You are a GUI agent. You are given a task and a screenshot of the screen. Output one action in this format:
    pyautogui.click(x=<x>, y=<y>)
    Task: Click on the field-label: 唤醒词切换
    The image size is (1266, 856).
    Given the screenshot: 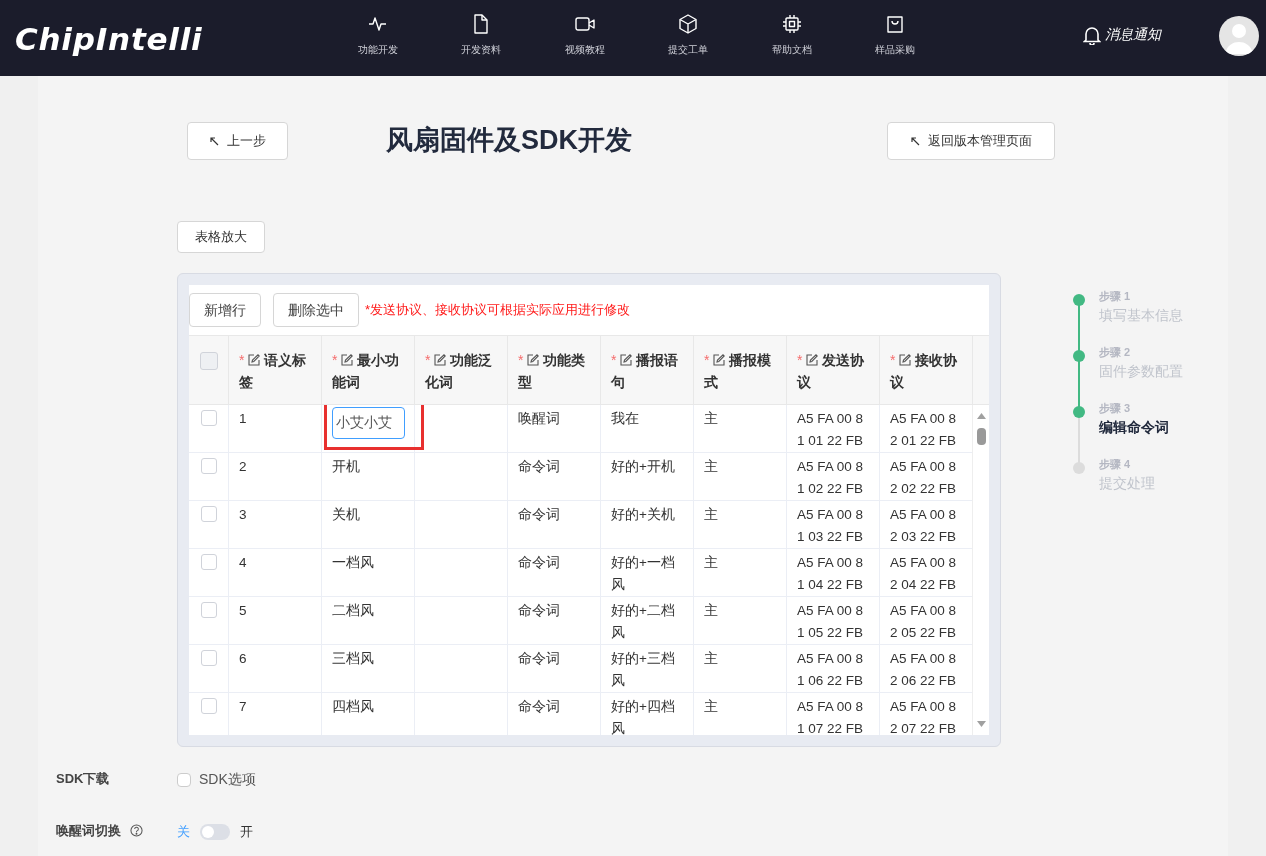 What is the action you would take?
    pyautogui.click(x=88, y=831)
    